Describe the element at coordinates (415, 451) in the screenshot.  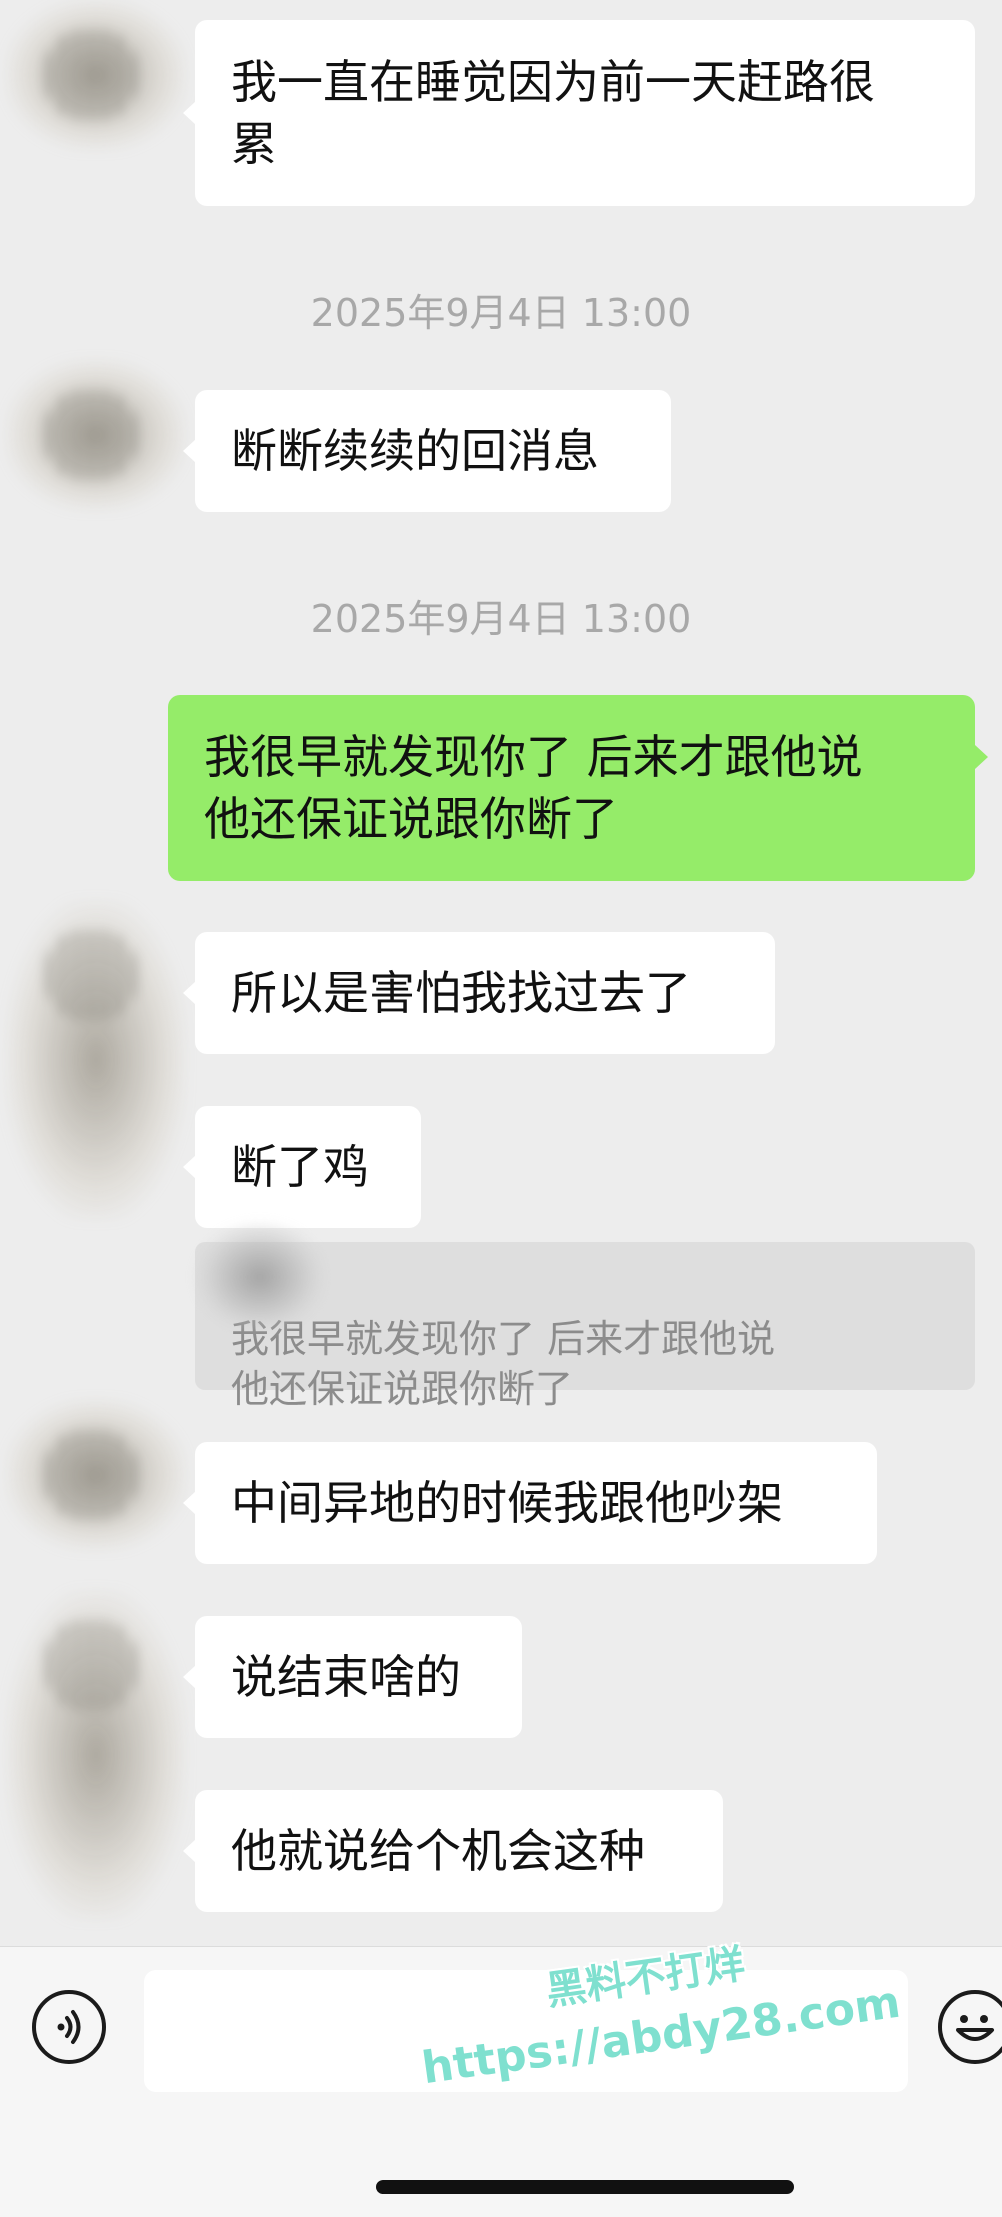
I see `message-text: 断断续续的回消息` at that location.